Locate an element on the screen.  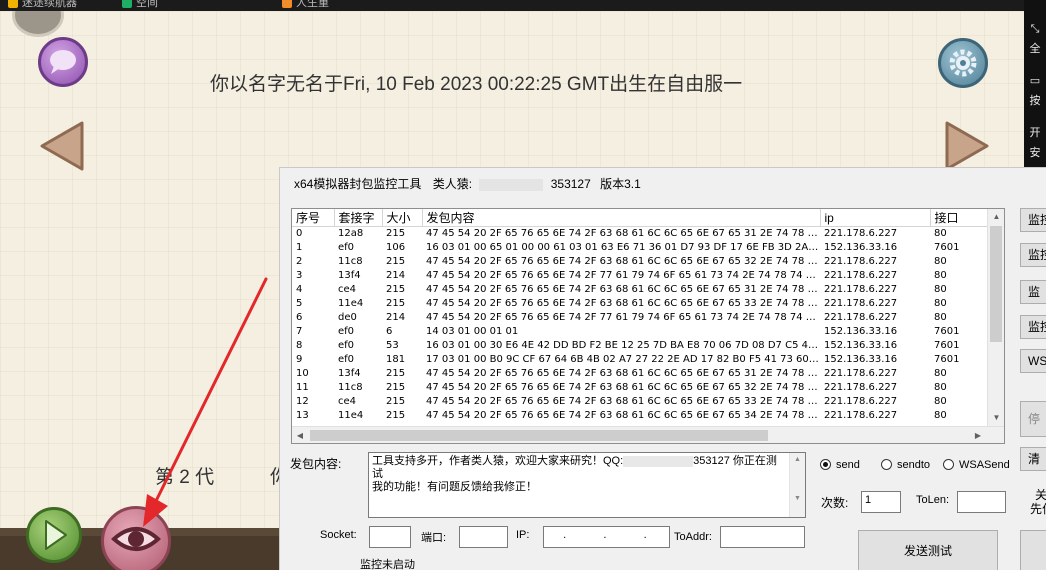
table-cell: 13 is located at coordinates (302, 415).